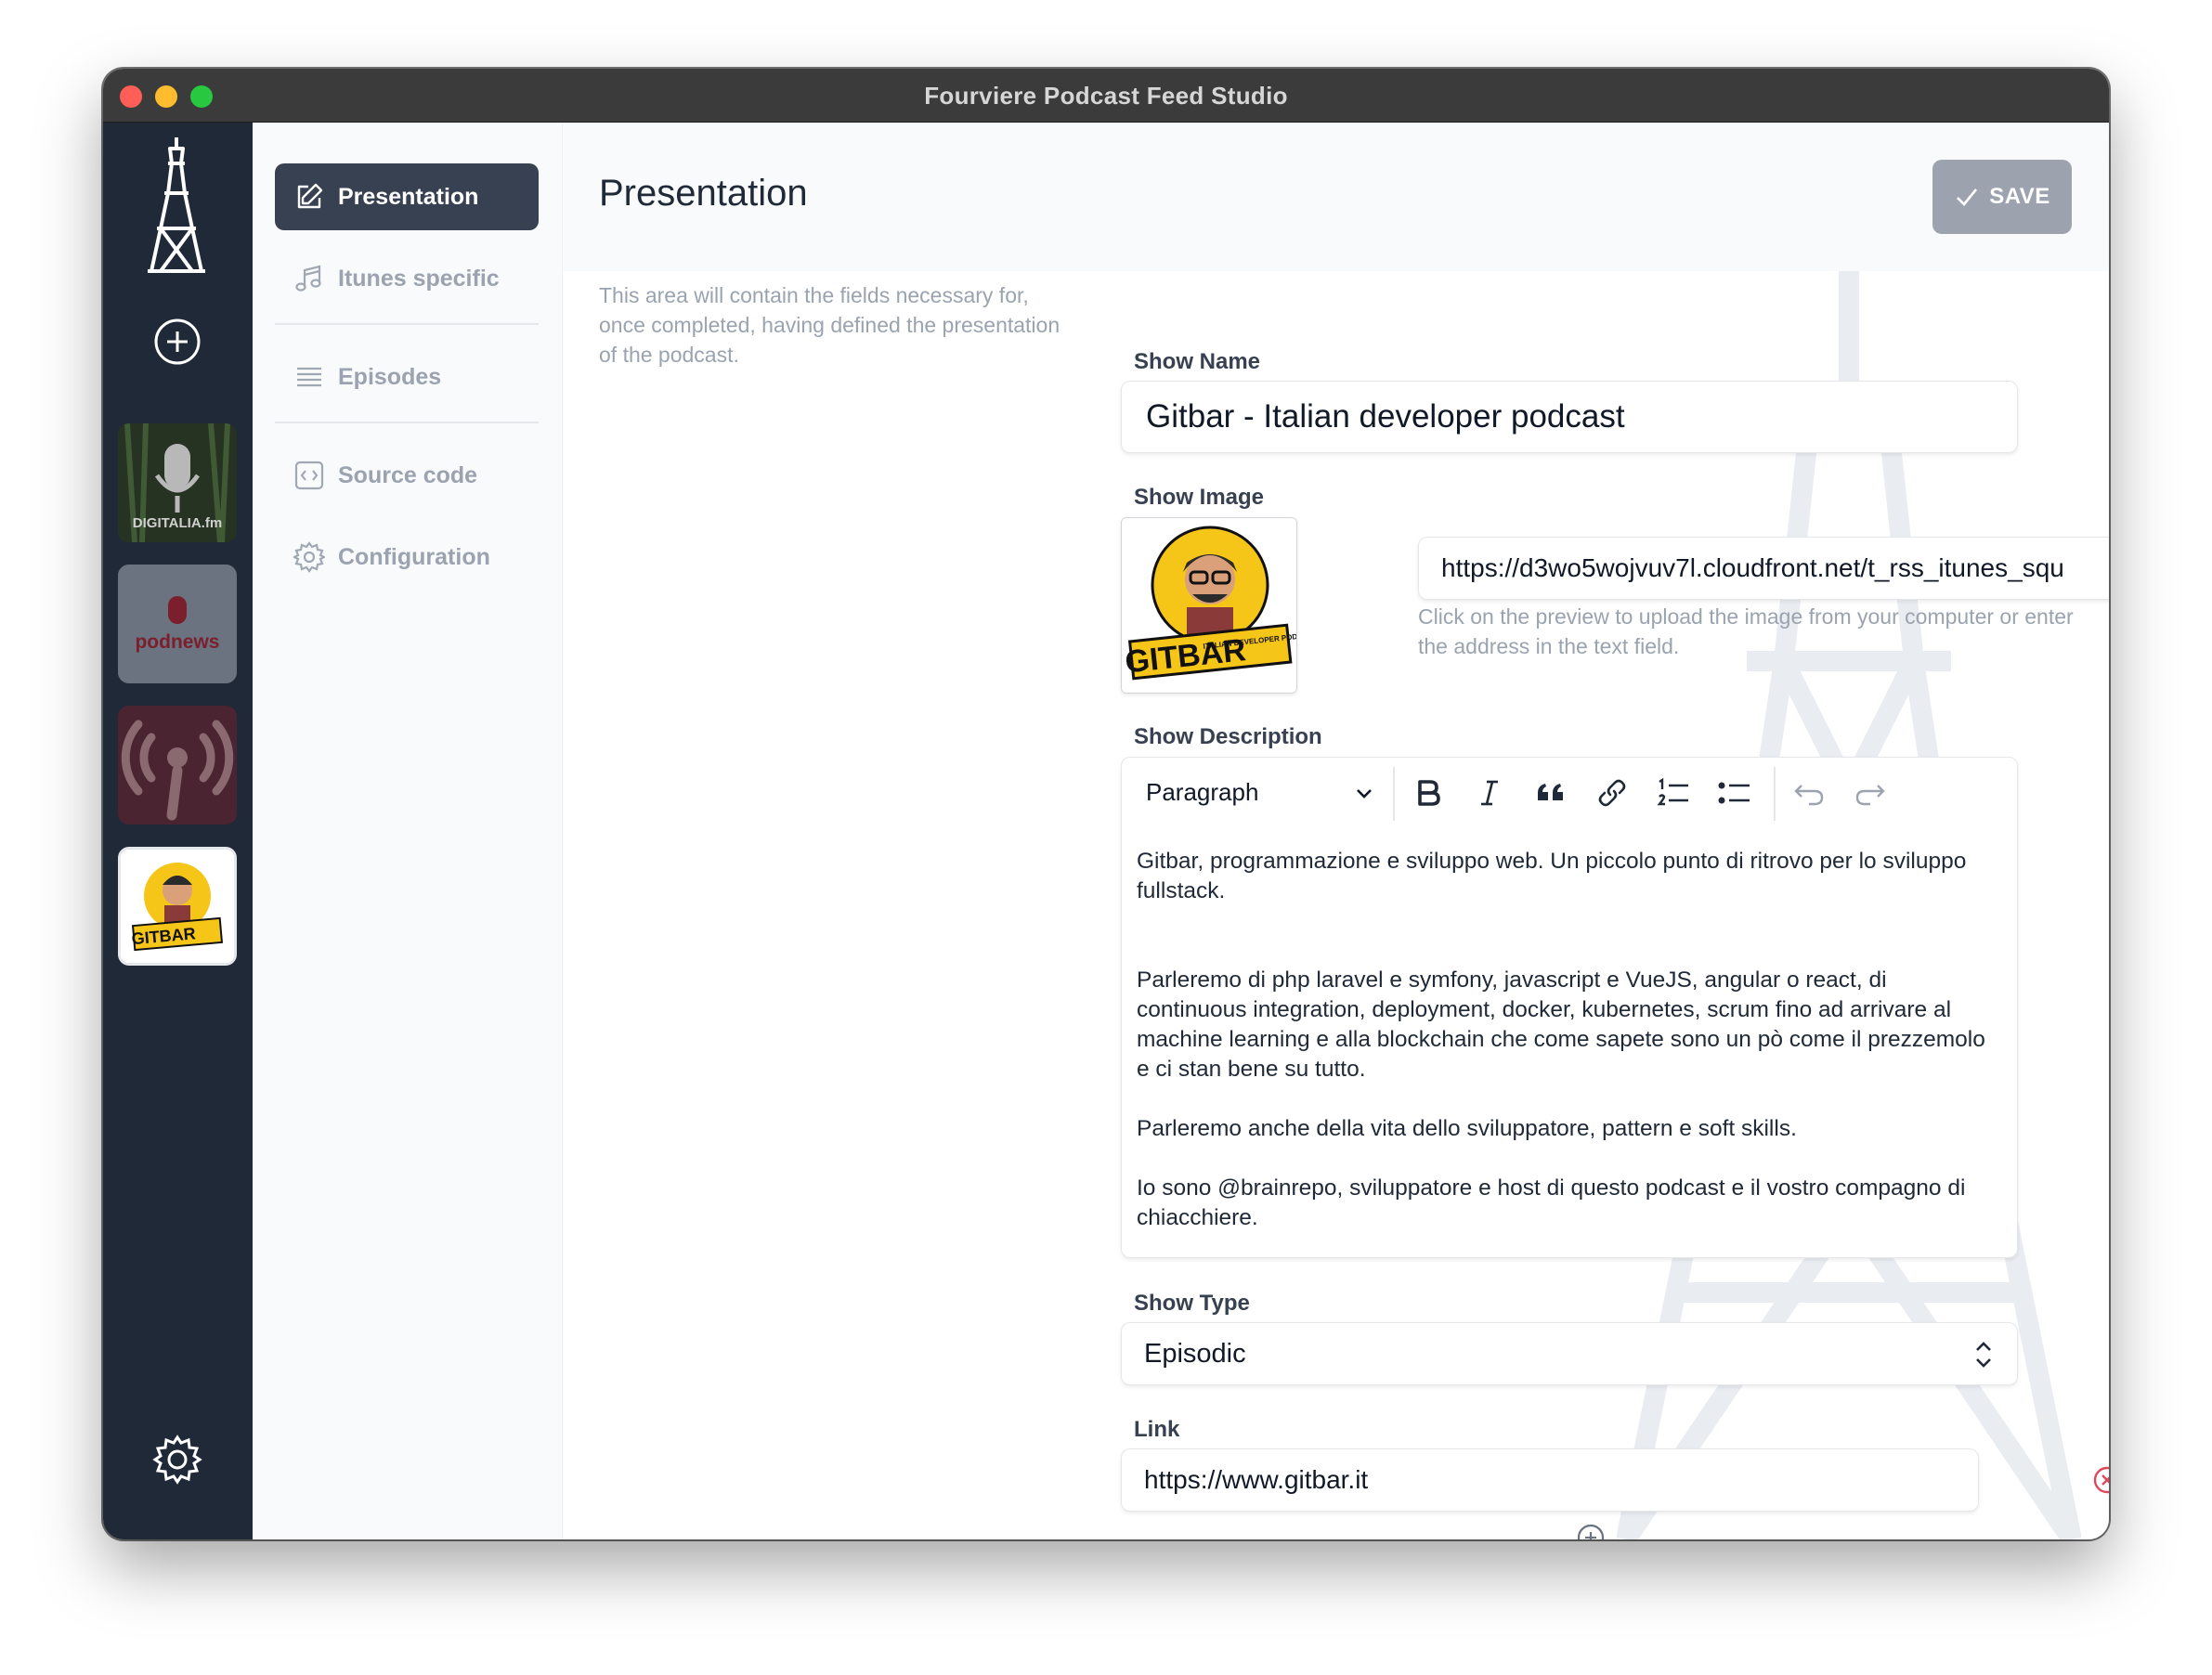 Image resolution: width=2212 pixels, height=1675 pixels. Describe the element at coordinates (1364, 794) in the screenshot. I see `chevron-down-icon` at that location.